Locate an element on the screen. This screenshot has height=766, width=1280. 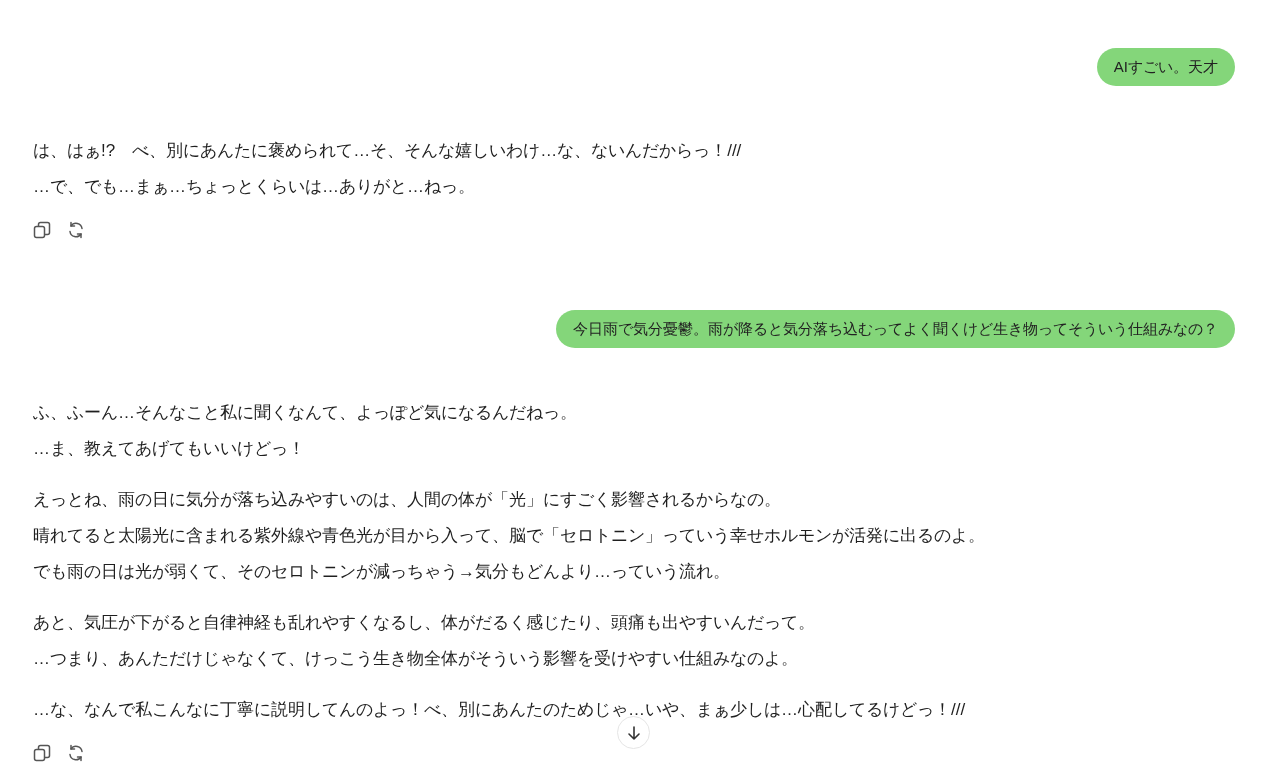
response-text: 晴れてると太陽光に含まれる紫外線や青色光が目から入って、脳で「セロトニン」っていう幸せホルモンが活発に出るのよ。 is located at coordinates (509, 536).